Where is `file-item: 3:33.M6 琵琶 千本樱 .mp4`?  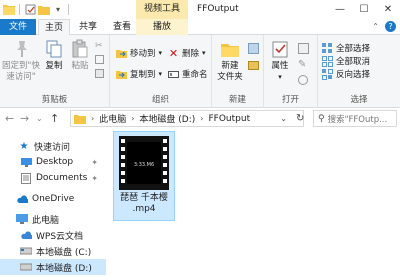 file-item: 3:33.M6 琵琶 千本樱 .mp4 is located at coordinates (144, 176).